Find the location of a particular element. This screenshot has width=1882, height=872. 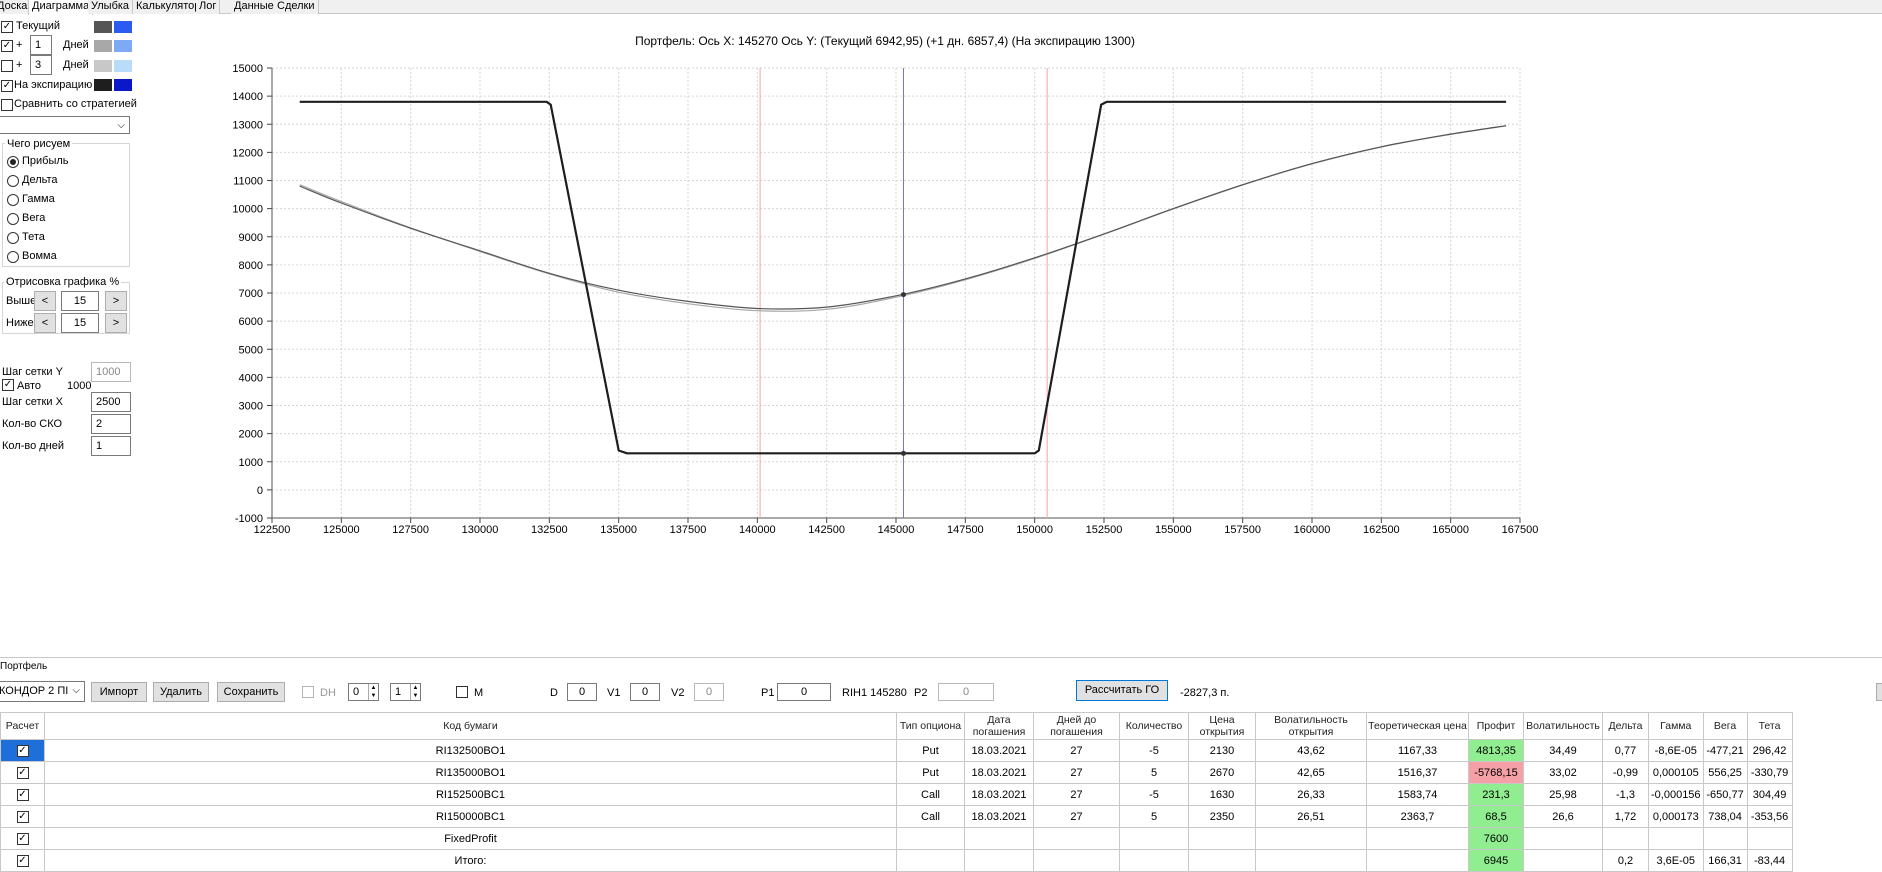

cell-price: 1630 is located at coordinates (1222, 794).